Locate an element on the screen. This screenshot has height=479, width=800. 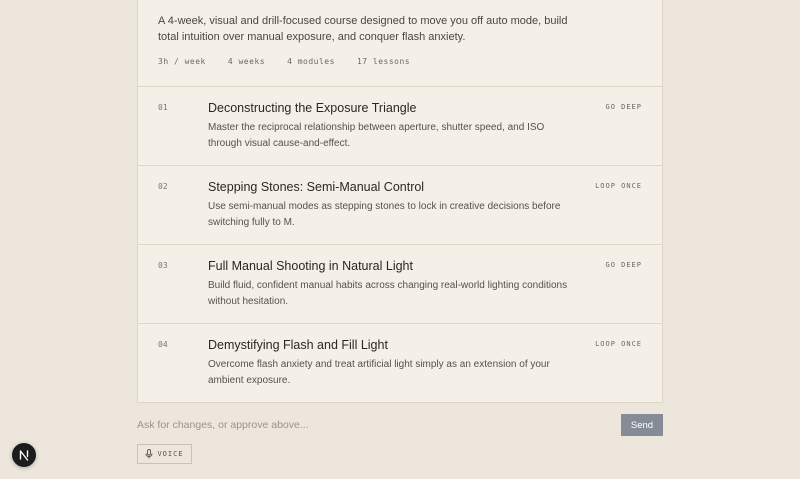
voice-label: VOICE is located at coordinates (170, 454).